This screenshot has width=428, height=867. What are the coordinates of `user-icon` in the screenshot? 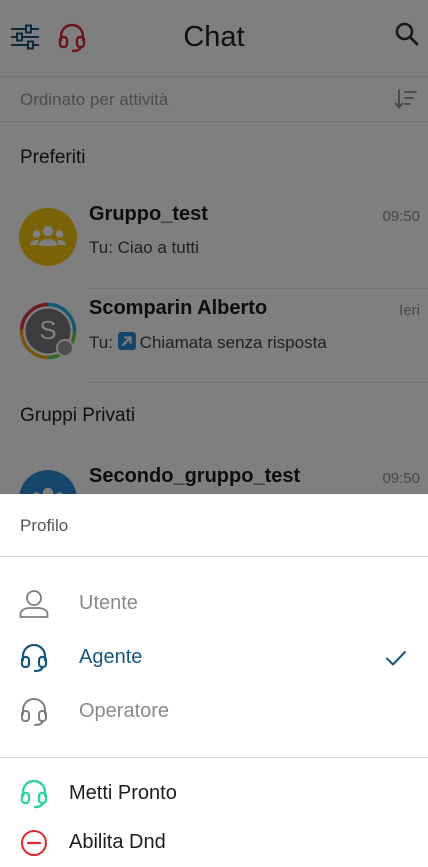 It's located at (34, 604).